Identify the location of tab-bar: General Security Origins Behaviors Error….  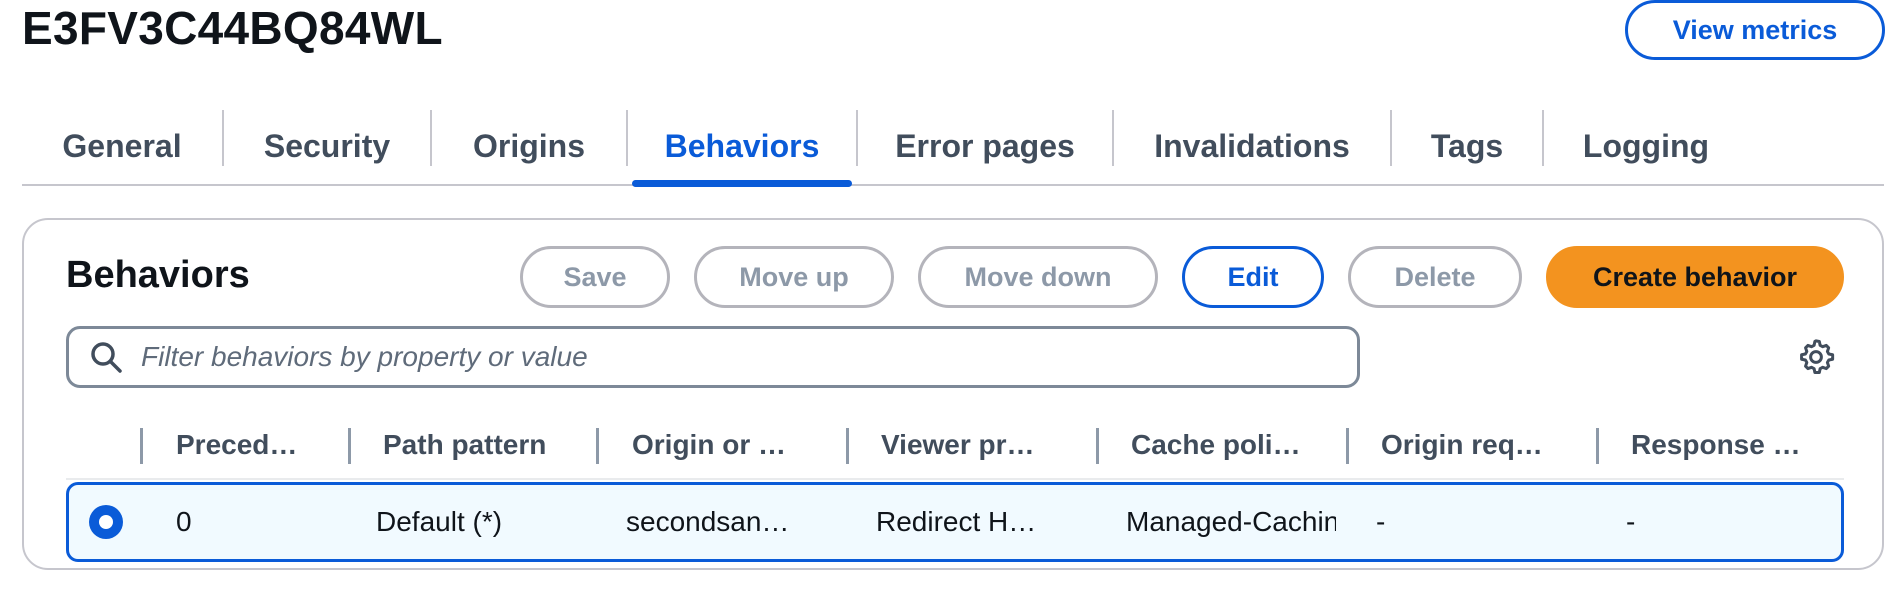
(953, 147).